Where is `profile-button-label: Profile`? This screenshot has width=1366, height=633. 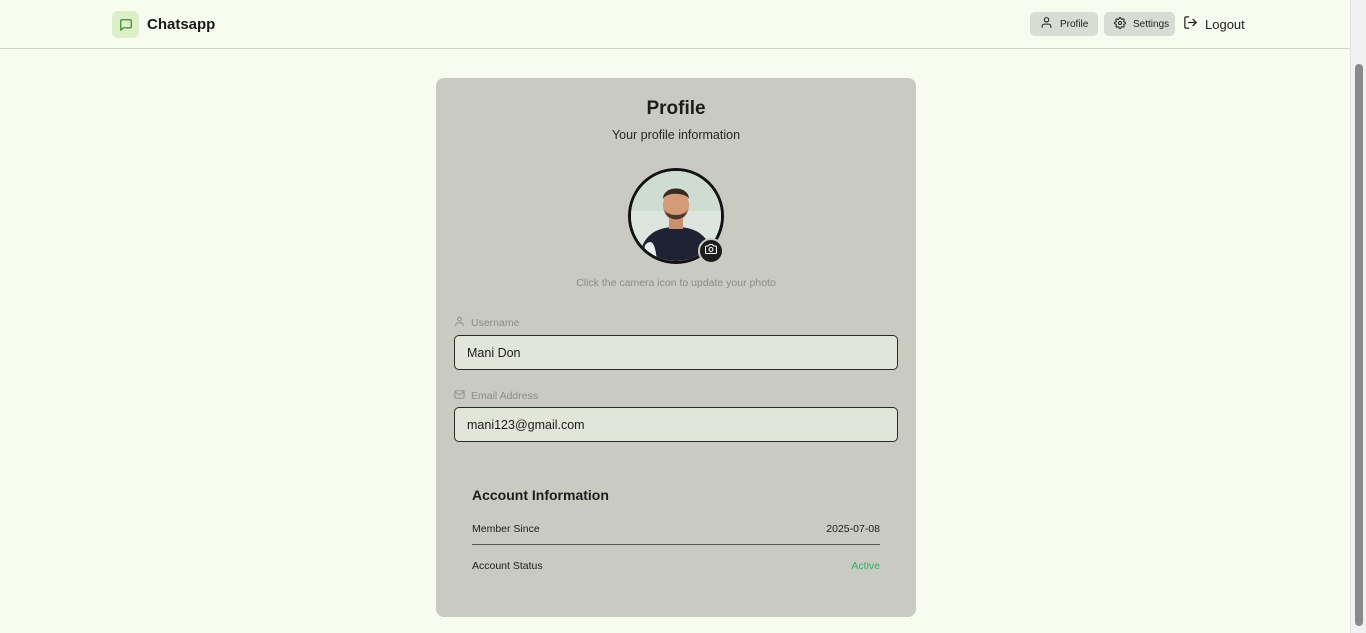
profile-button-label: Profile is located at coordinates (1074, 24).